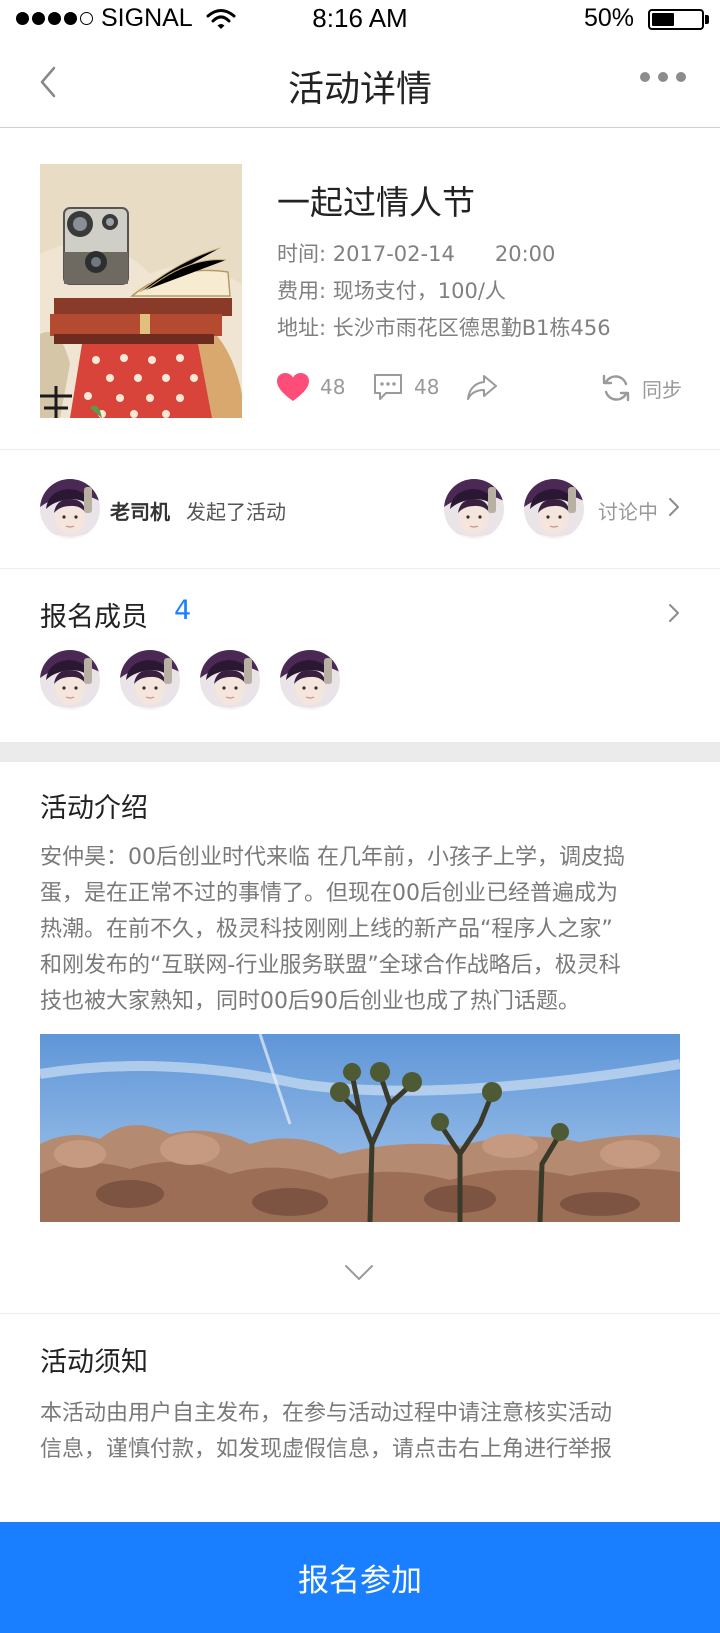 The width and height of the screenshot is (720, 1633). What do you see at coordinates (608, 18) in the screenshot?
I see `battery-percentage: 50%` at bounding box center [608, 18].